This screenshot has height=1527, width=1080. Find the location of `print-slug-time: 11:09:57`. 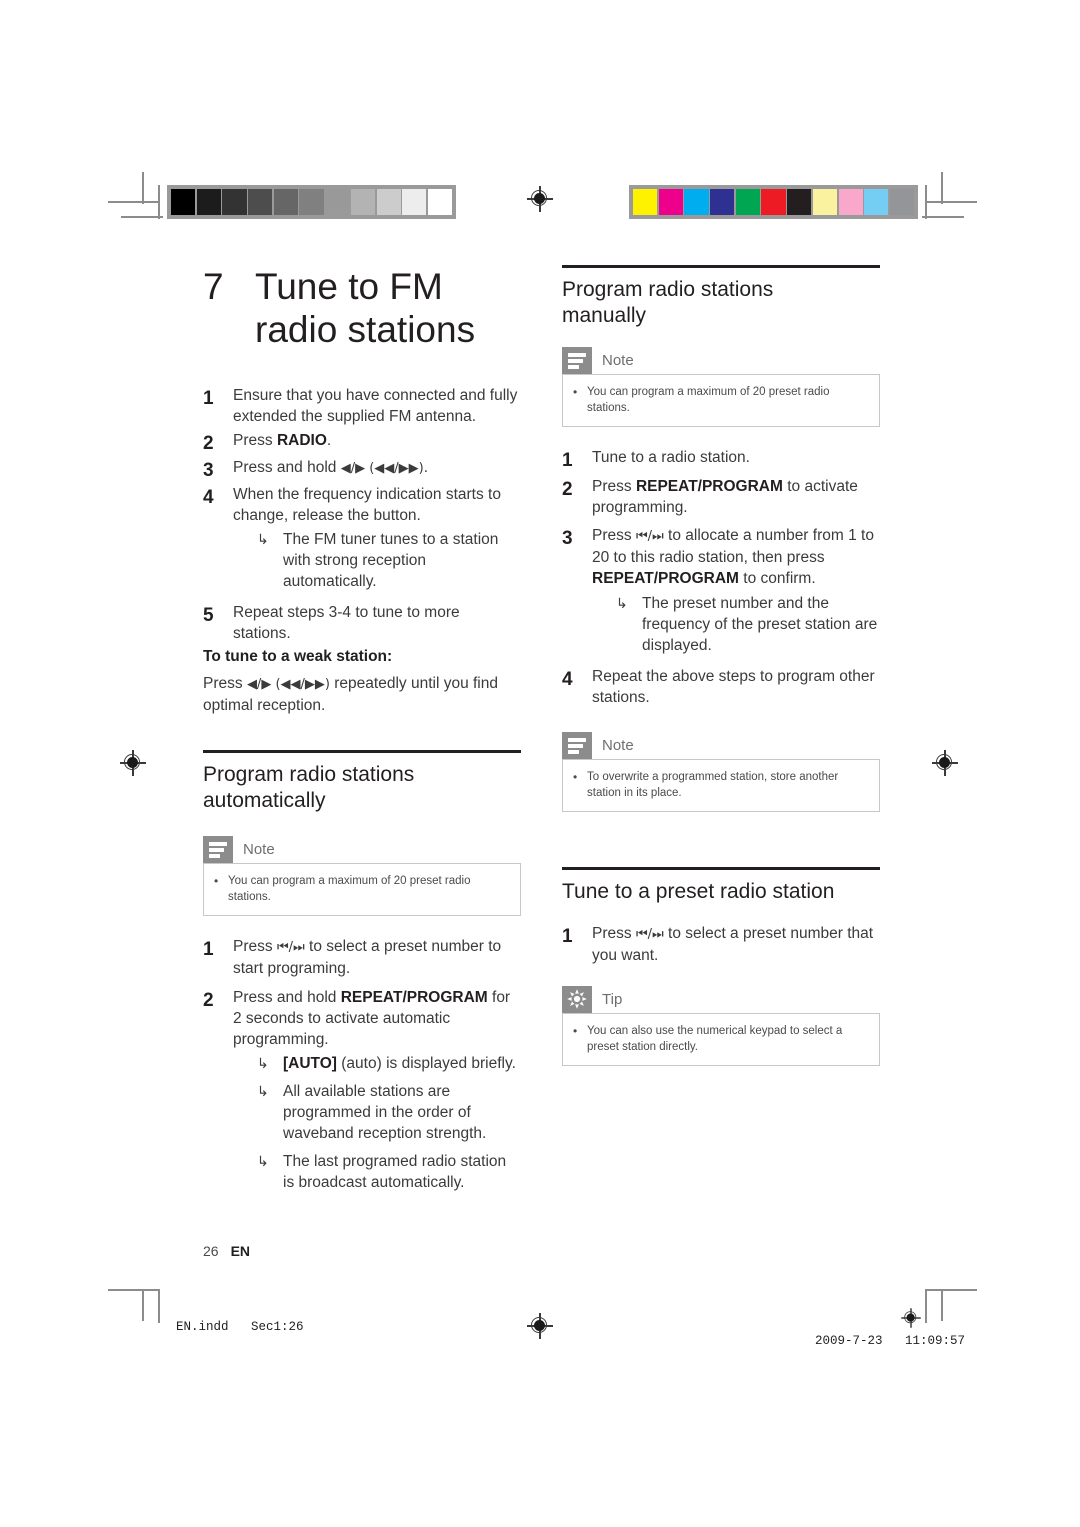

print-slug-time: 11:09:57 is located at coordinates (935, 1341).